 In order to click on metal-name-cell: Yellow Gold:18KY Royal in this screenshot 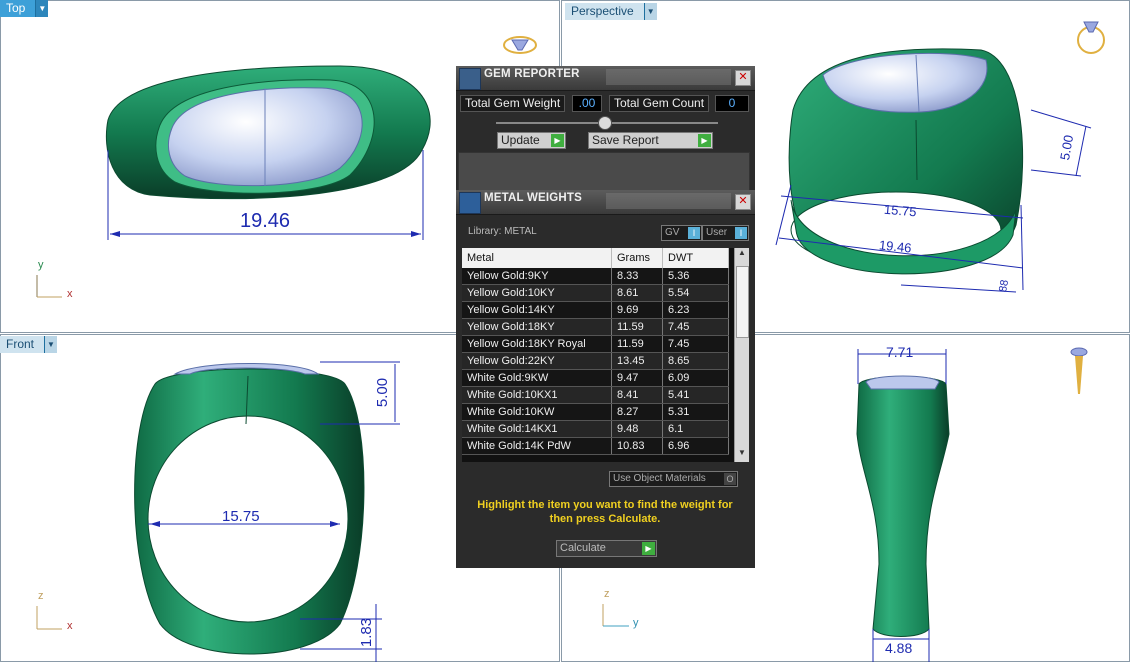, I will do `click(537, 344)`.